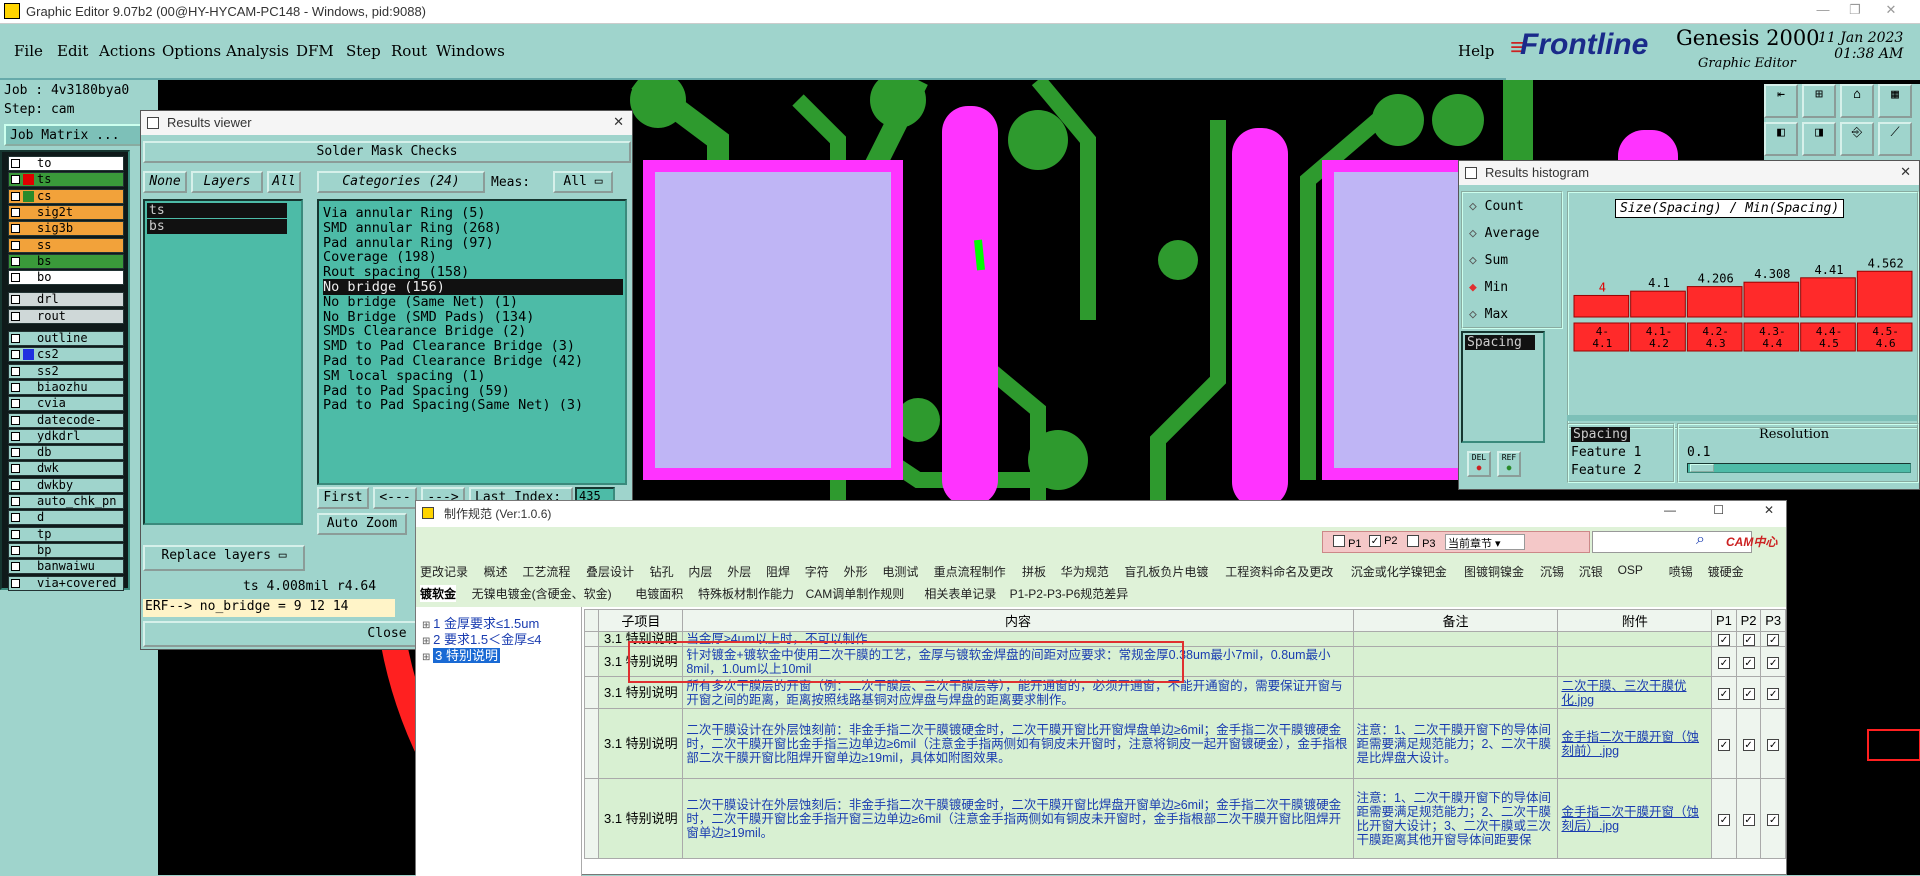  Describe the element at coordinates (856, 571) in the screenshot. I see `spec-tab: 外形` at that location.